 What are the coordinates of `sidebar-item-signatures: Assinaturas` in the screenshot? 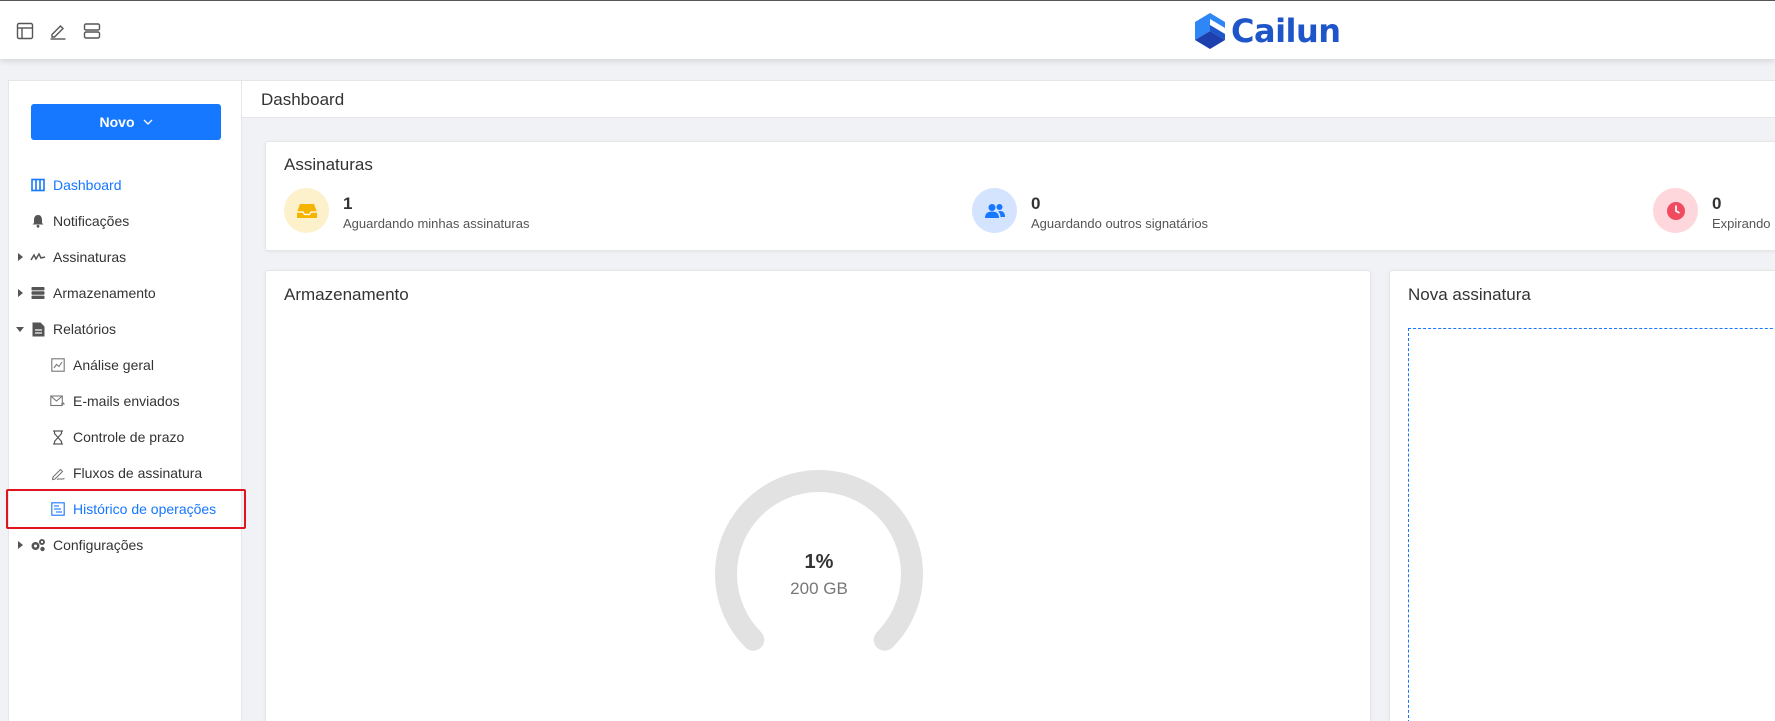 It's located at (125, 257).